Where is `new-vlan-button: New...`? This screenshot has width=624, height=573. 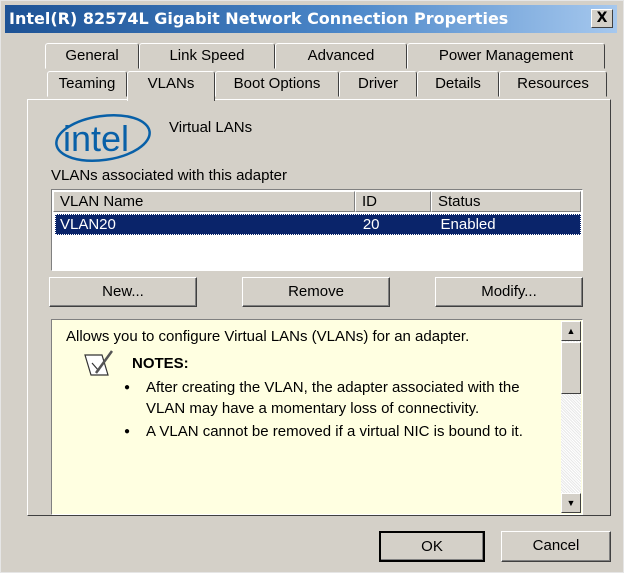 new-vlan-button: New... is located at coordinates (123, 292).